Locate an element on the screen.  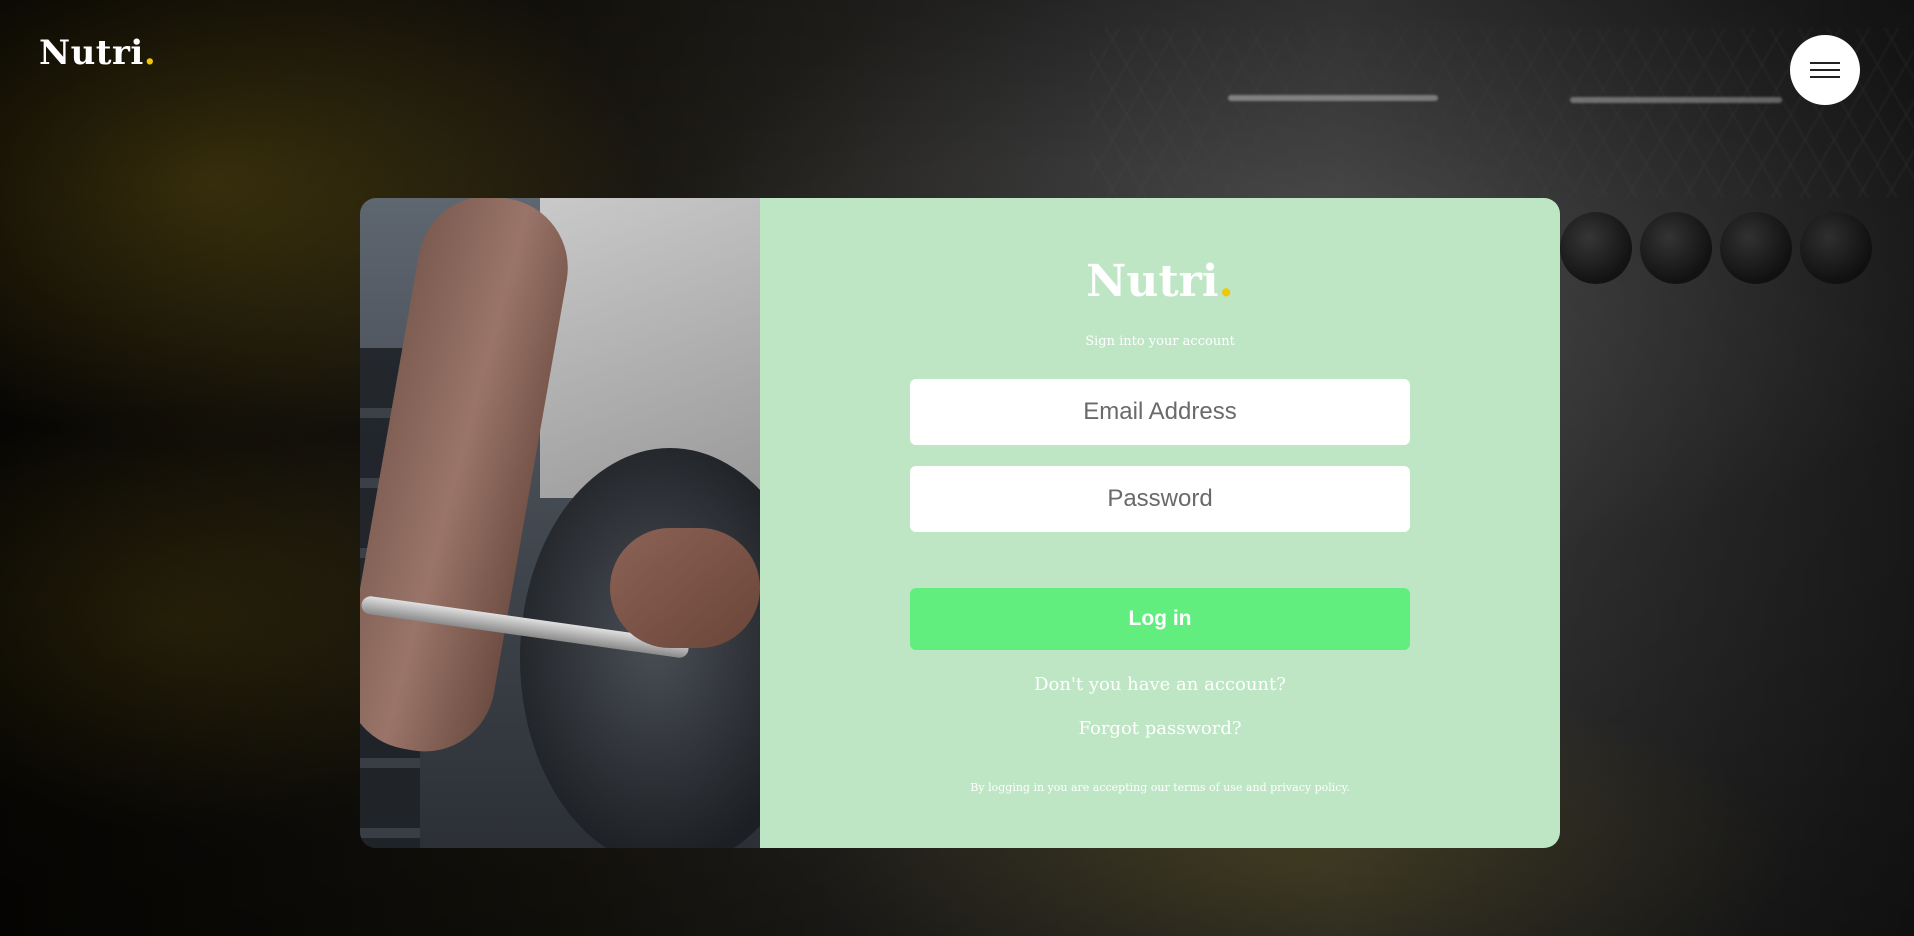
site-logo-text: Nutri is located at coordinates (91, 53).